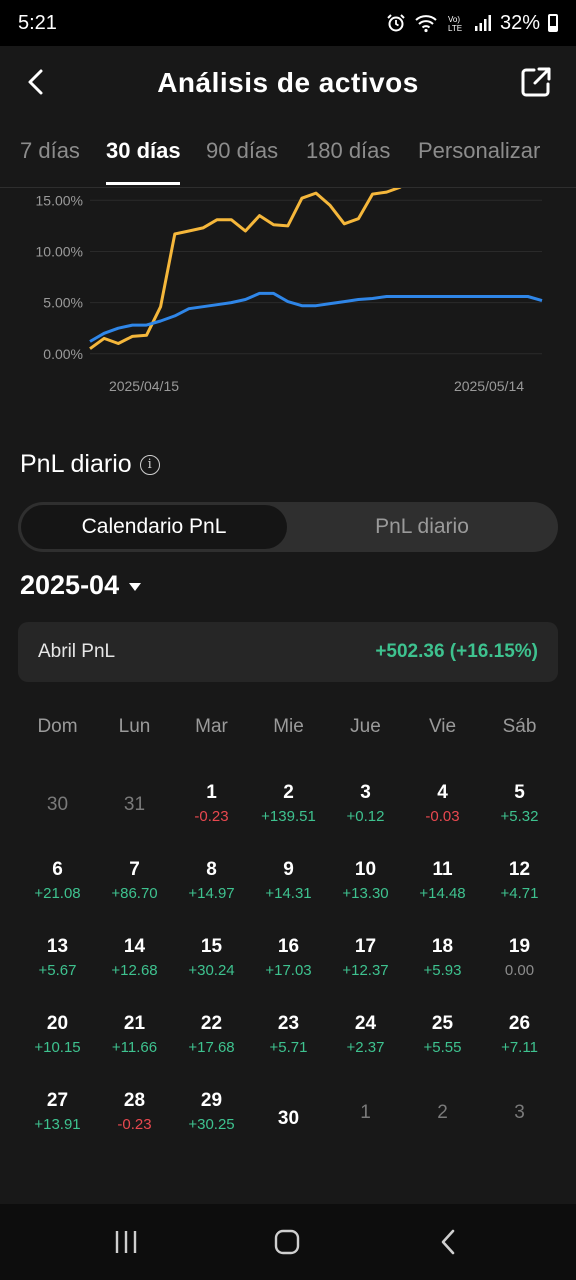 Image resolution: width=576 pixels, height=1280 pixels. What do you see at coordinates (59, 251) in the screenshot?
I see `y-tick-label: 10.00%` at bounding box center [59, 251].